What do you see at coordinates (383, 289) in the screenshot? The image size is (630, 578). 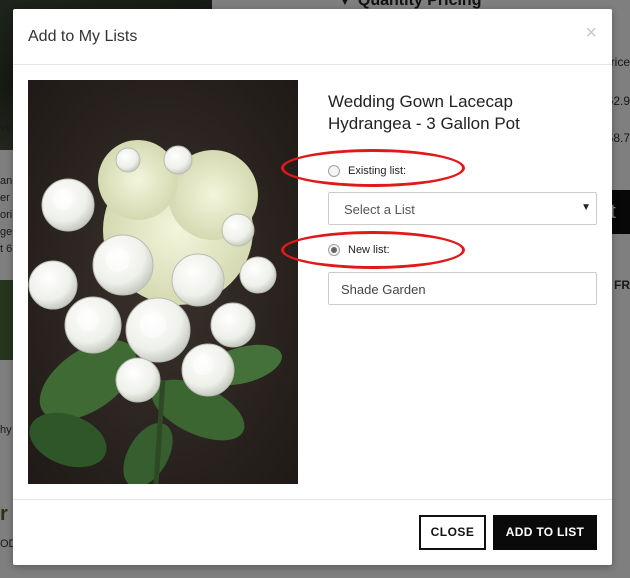 I see `new-list-name-value: Shade Garden` at bounding box center [383, 289].